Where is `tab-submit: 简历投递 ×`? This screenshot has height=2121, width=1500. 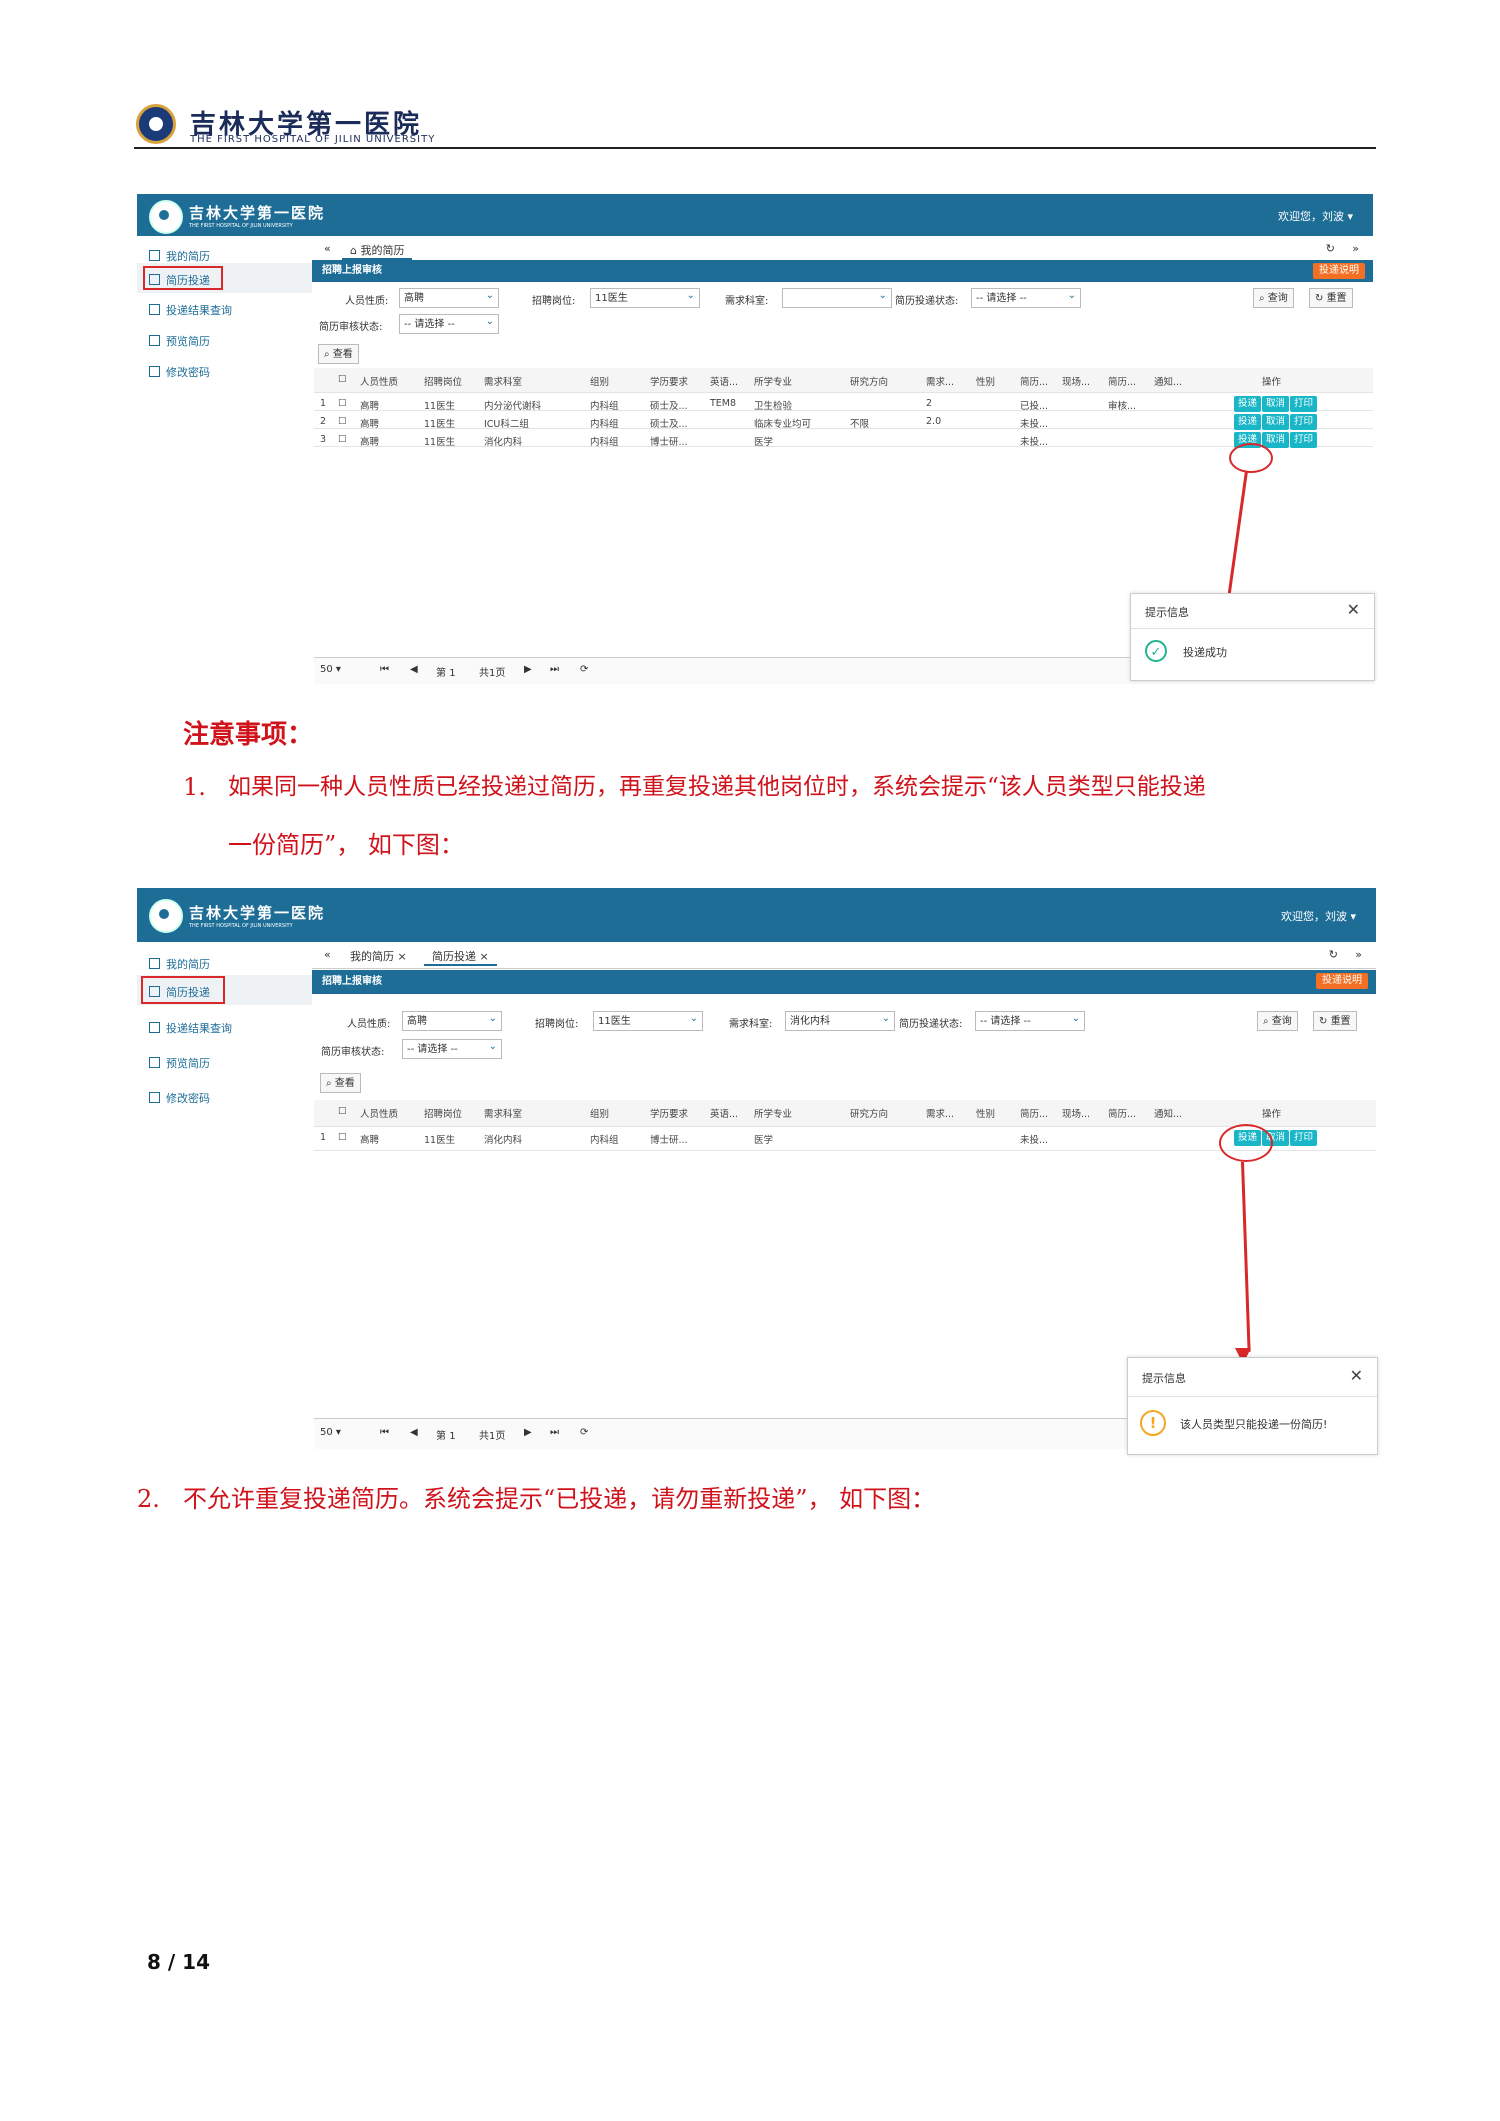 tab-submit: 简历投递 × is located at coordinates (460, 957).